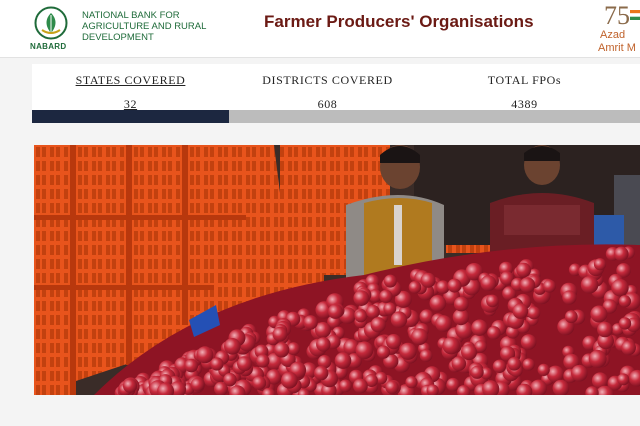 The width and height of the screenshot is (640, 426). Describe the element at coordinates (524, 80) in the screenshot. I see `stat-label: TOTAL FPOs` at that location.